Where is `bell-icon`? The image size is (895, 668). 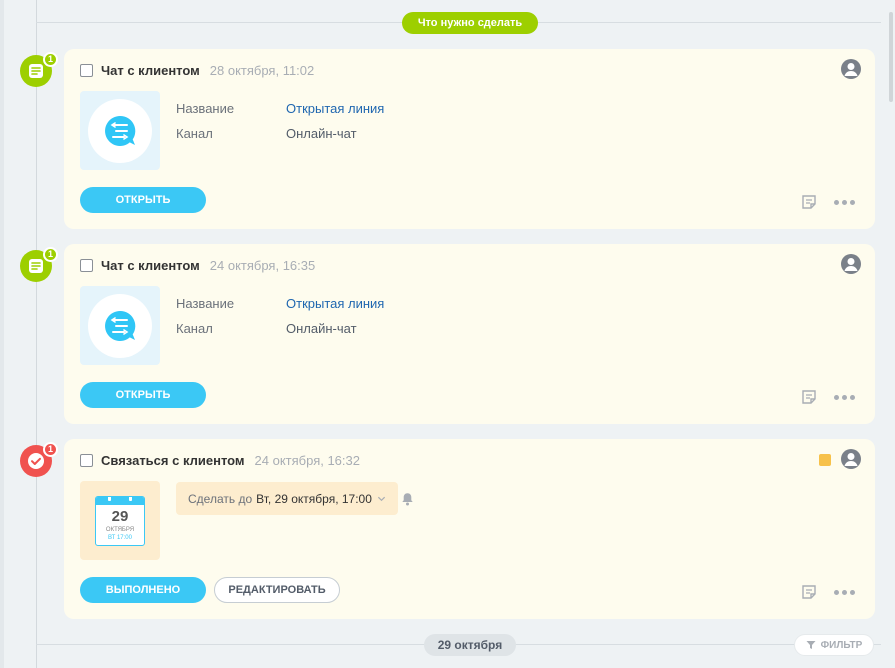
bell-icon is located at coordinates (407, 499).